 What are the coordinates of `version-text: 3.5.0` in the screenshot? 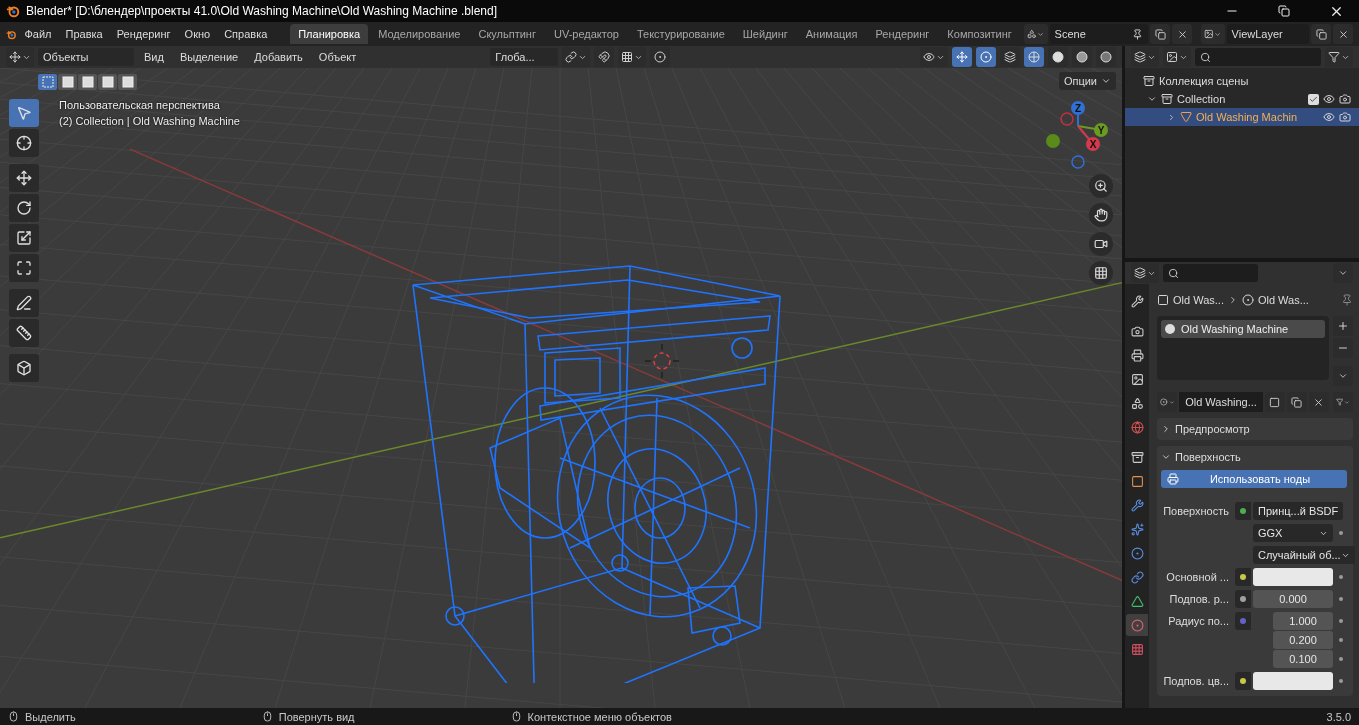 It's located at (1338, 716).